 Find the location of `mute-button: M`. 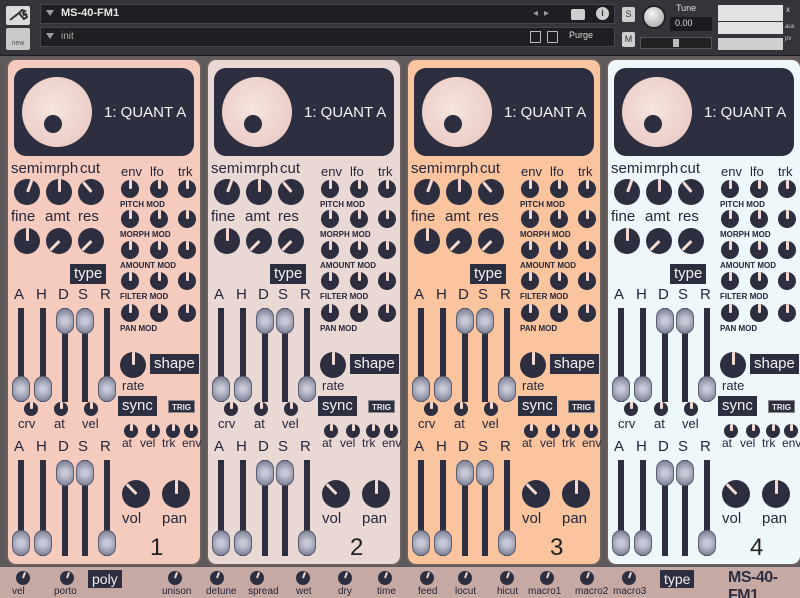

mute-button: M is located at coordinates (628, 39).